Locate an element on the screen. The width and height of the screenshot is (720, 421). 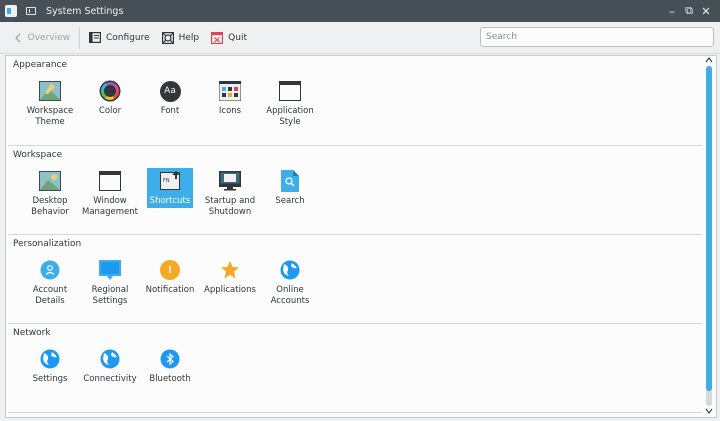
help-button: Help is located at coordinates (181, 38).